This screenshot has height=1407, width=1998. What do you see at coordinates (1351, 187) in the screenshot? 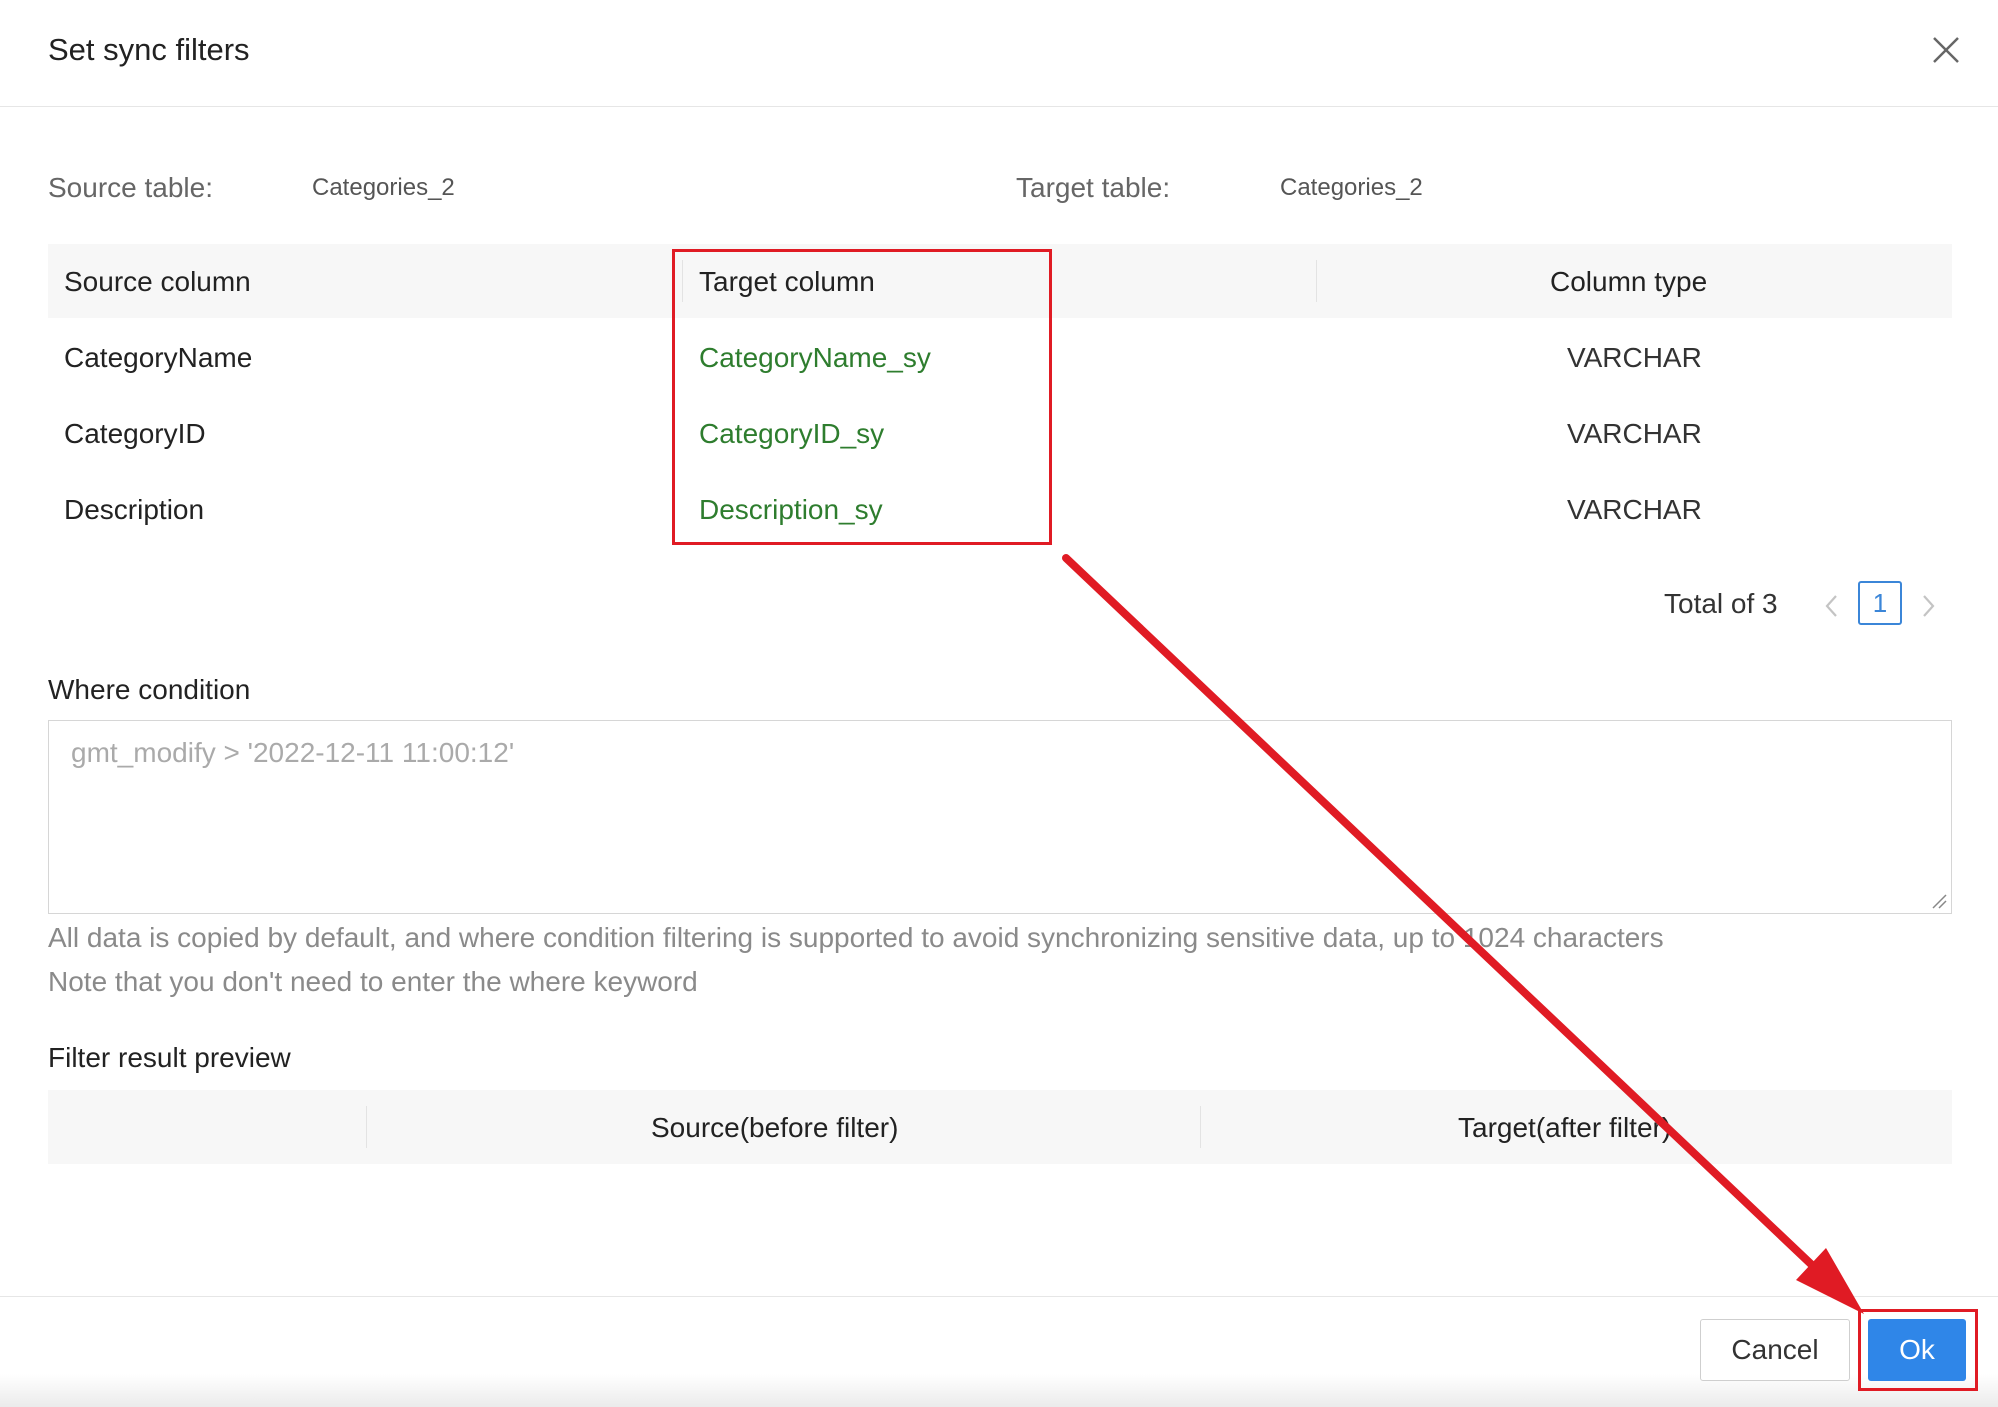
I see `target-table-value: Categories_2` at bounding box center [1351, 187].